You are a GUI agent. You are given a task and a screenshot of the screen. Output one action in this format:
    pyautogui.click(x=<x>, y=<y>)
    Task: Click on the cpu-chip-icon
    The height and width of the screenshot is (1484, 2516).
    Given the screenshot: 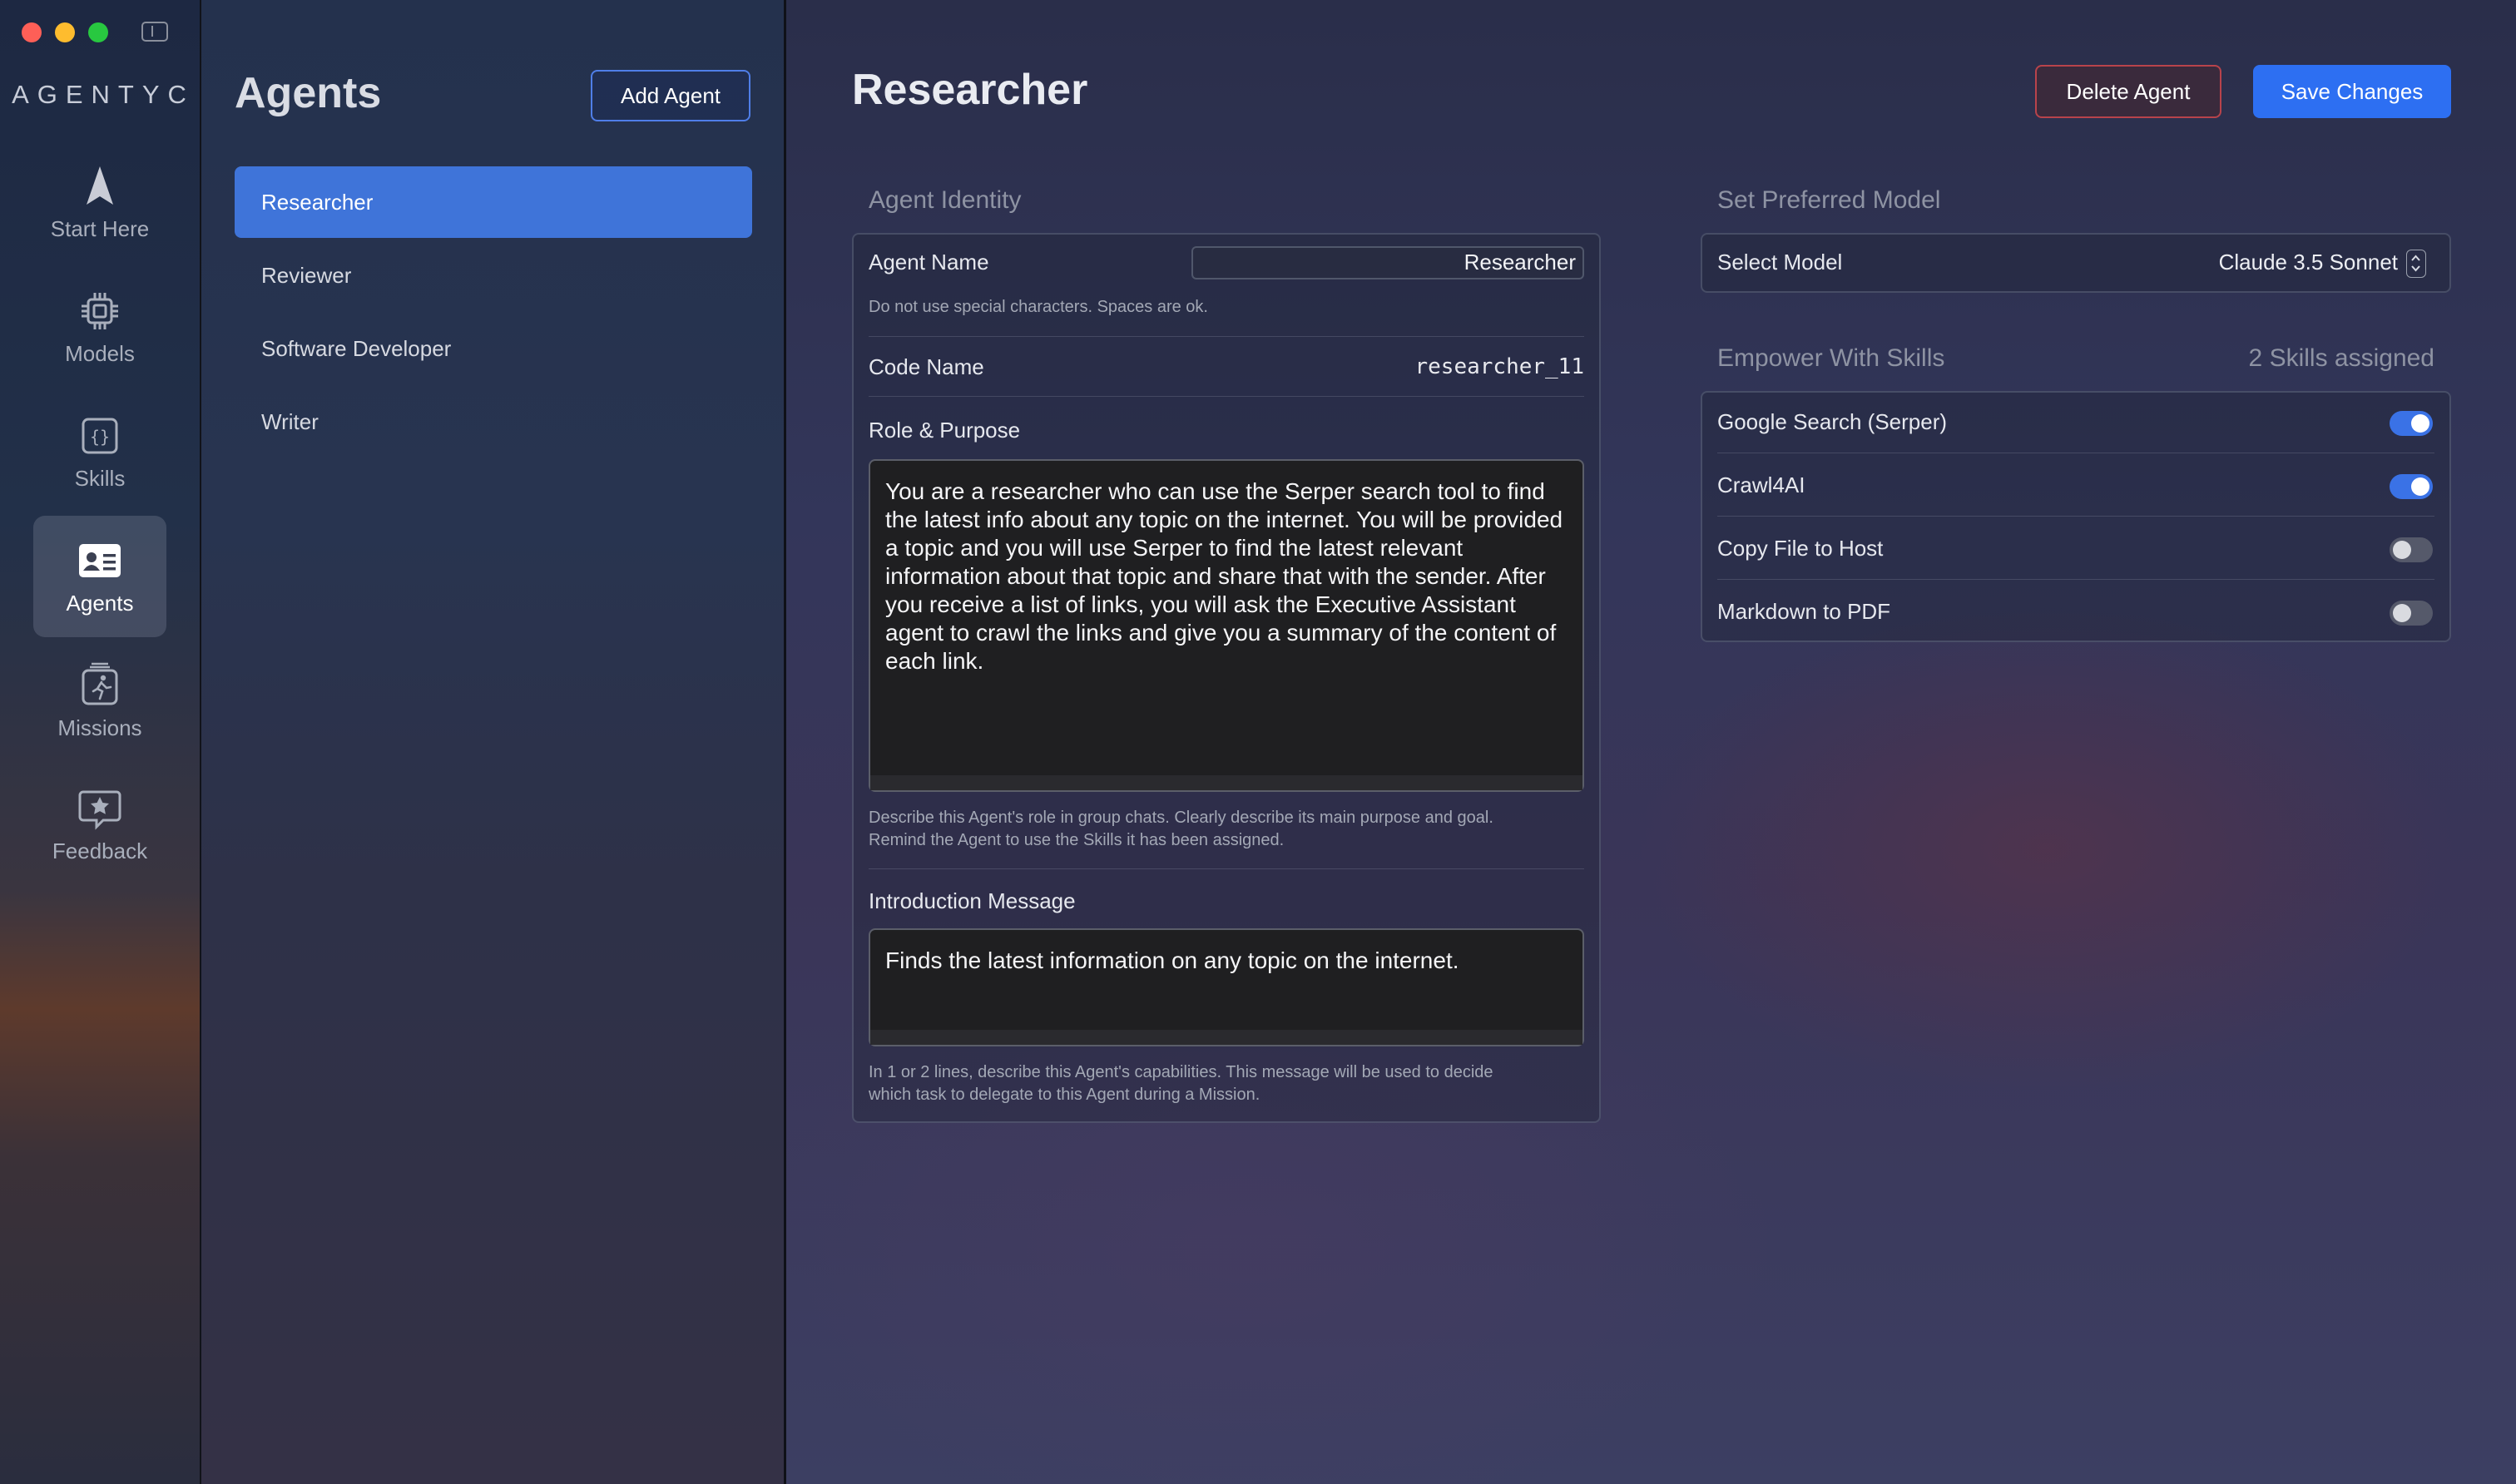 What is the action you would take?
    pyautogui.click(x=100, y=311)
    